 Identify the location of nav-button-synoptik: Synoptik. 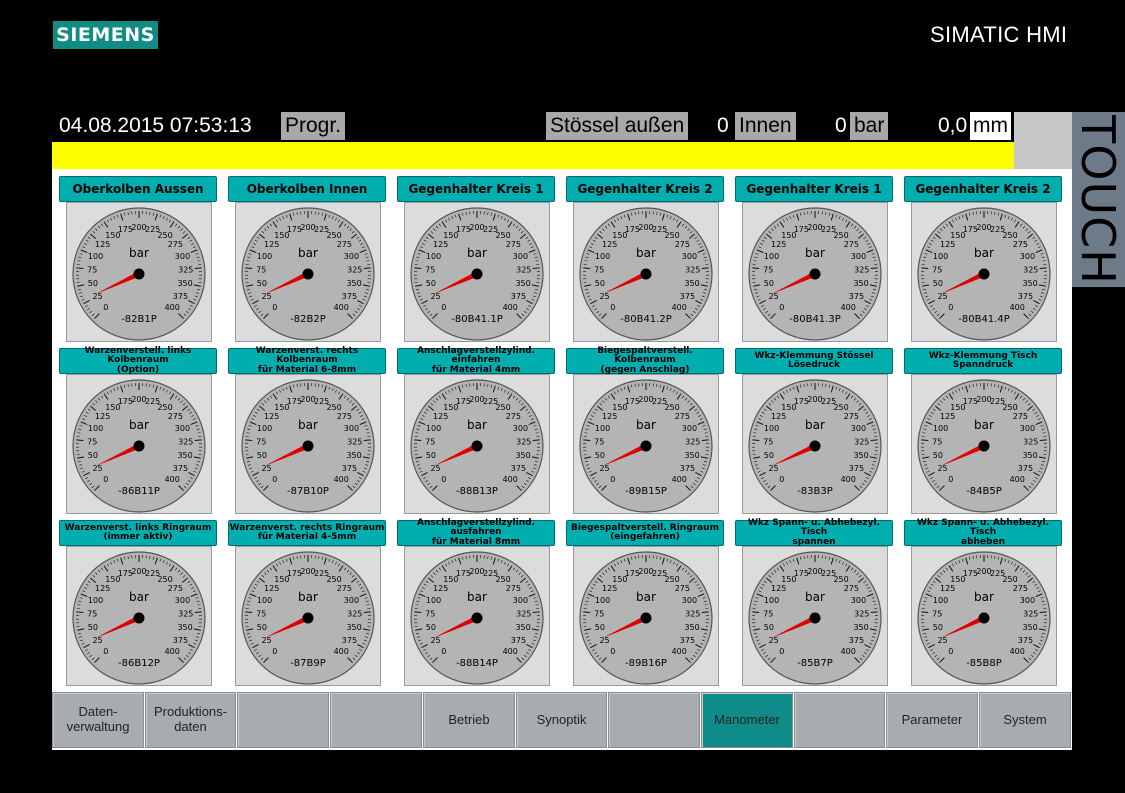
(561, 720).